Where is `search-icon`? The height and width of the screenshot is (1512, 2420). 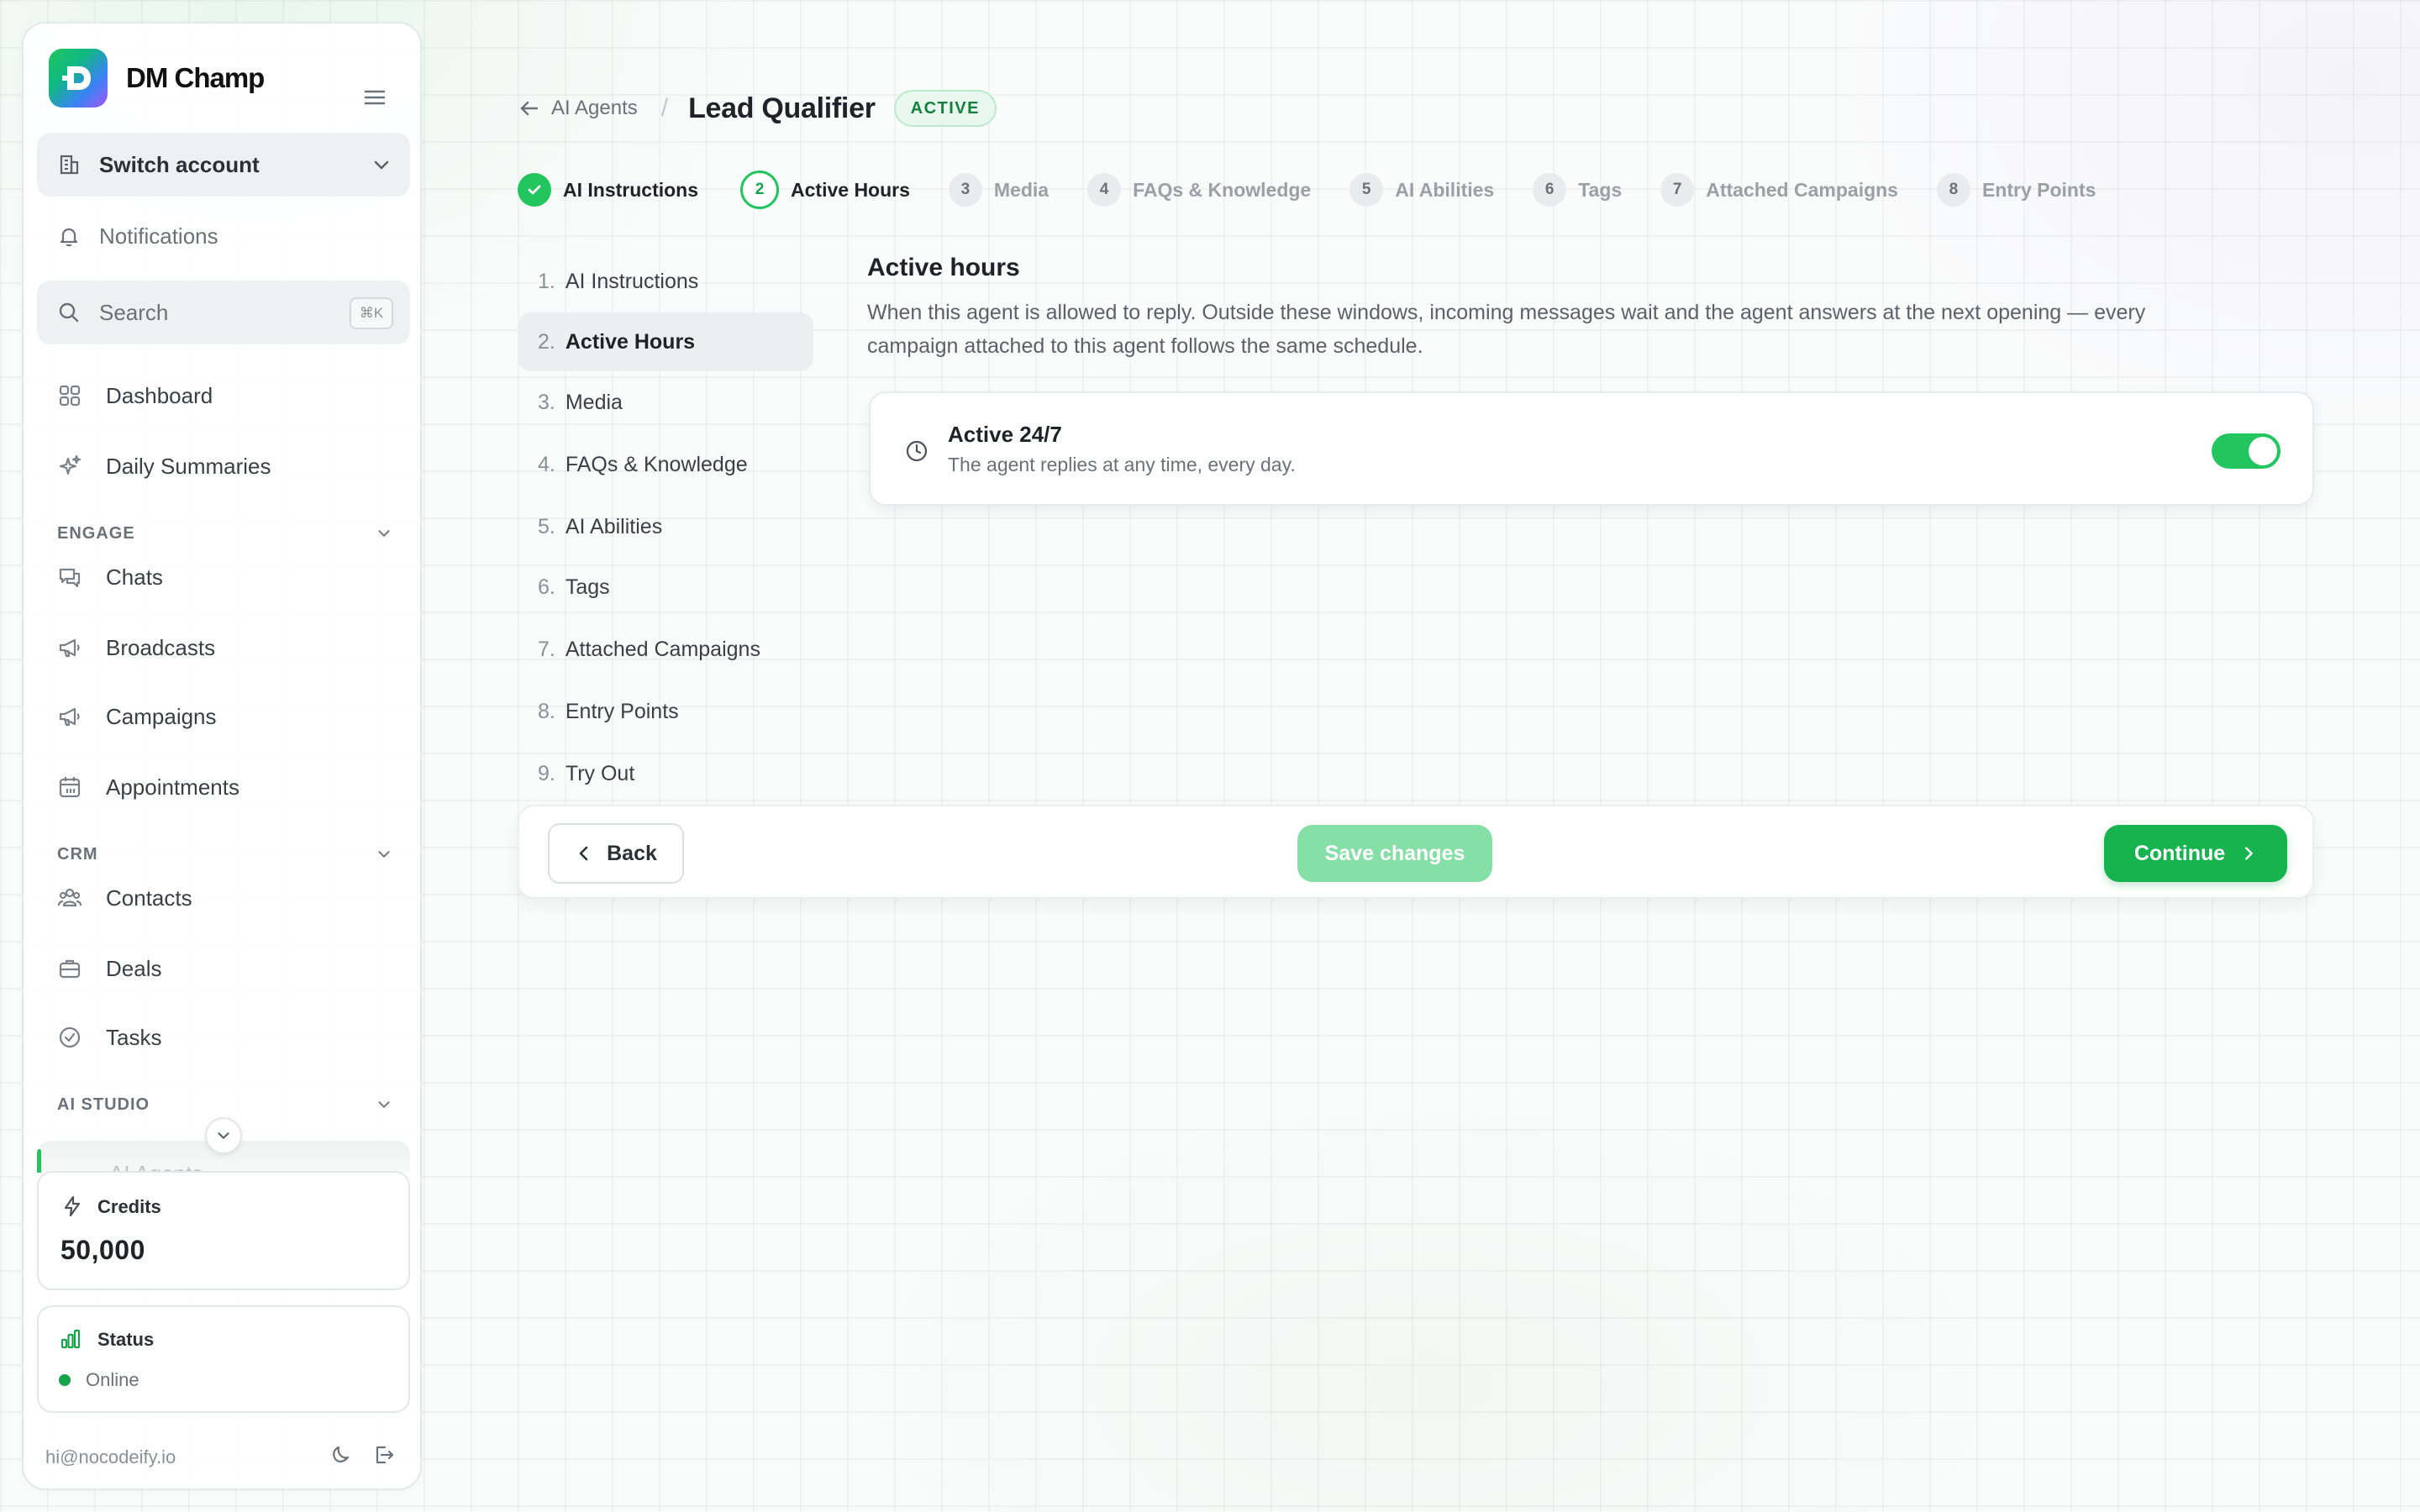 search-icon is located at coordinates (69, 312).